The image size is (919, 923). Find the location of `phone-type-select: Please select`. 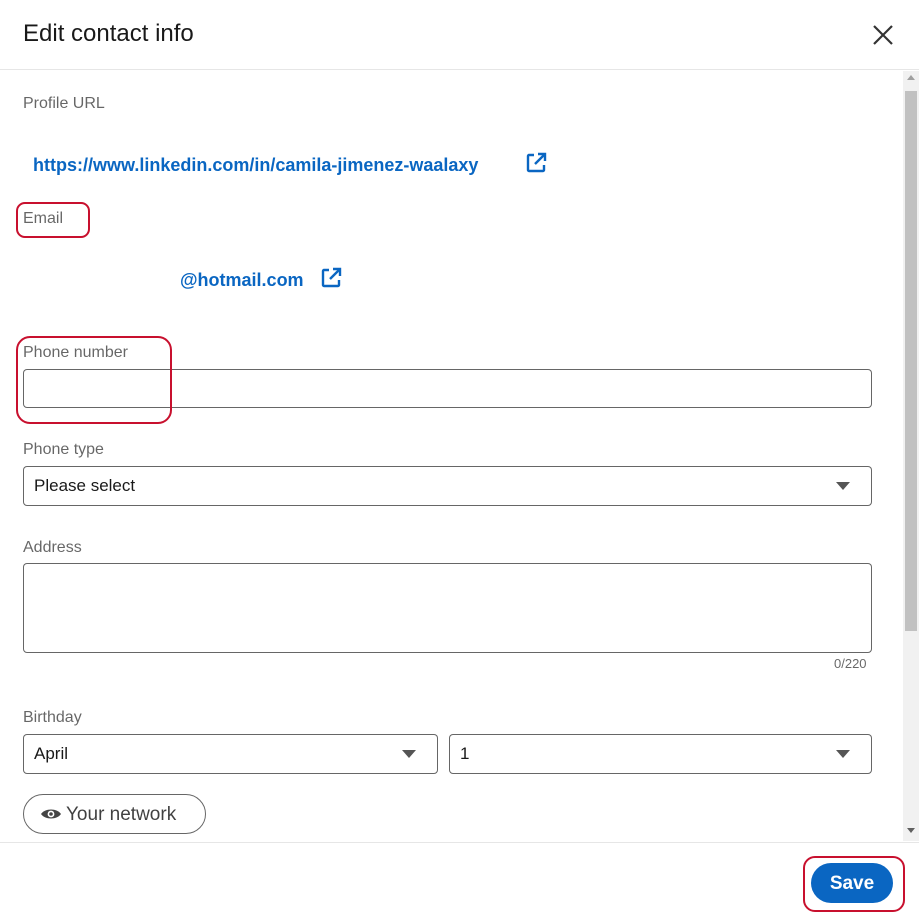

phone-type-select: Please select is located at coordinates (447, 486).